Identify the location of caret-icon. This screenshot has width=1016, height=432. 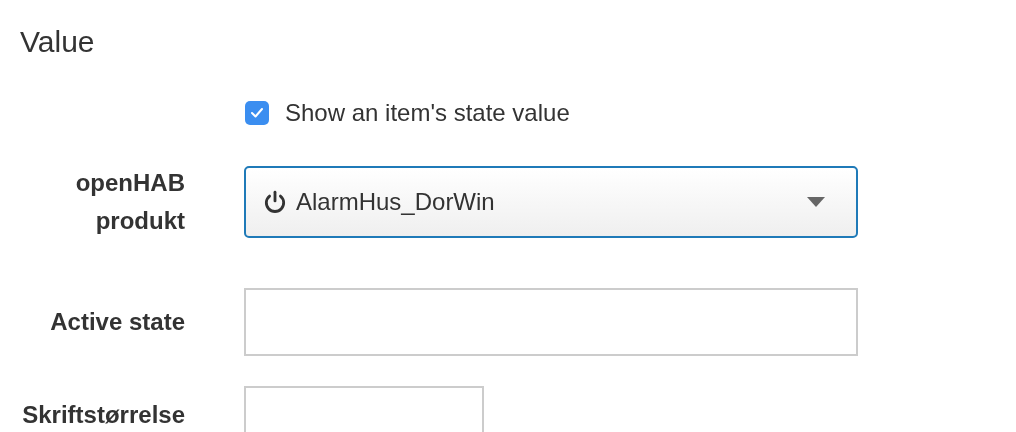
(816, 202).